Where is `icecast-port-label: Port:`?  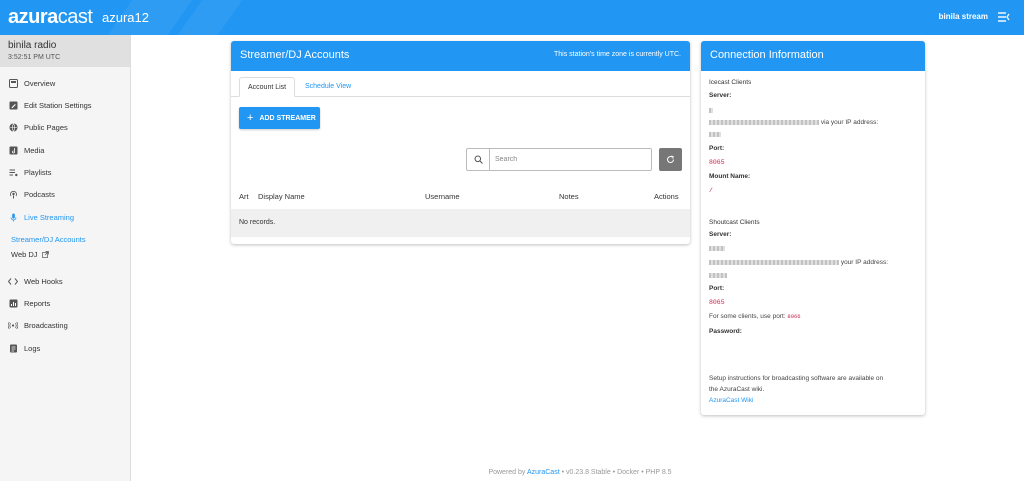
icecast-port-label: Port: is located at coordinates (717, 148).